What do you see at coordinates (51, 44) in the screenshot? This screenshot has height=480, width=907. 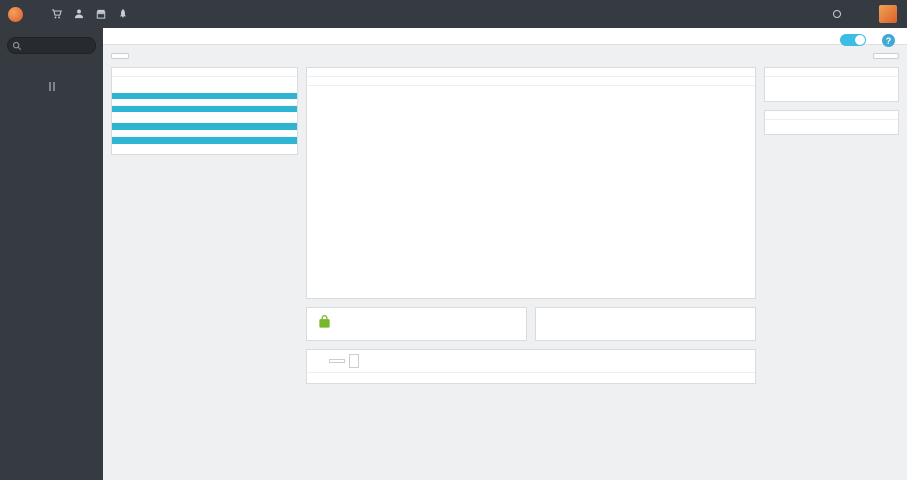 I see `sidebar-search` at bounding box center [51, 44].